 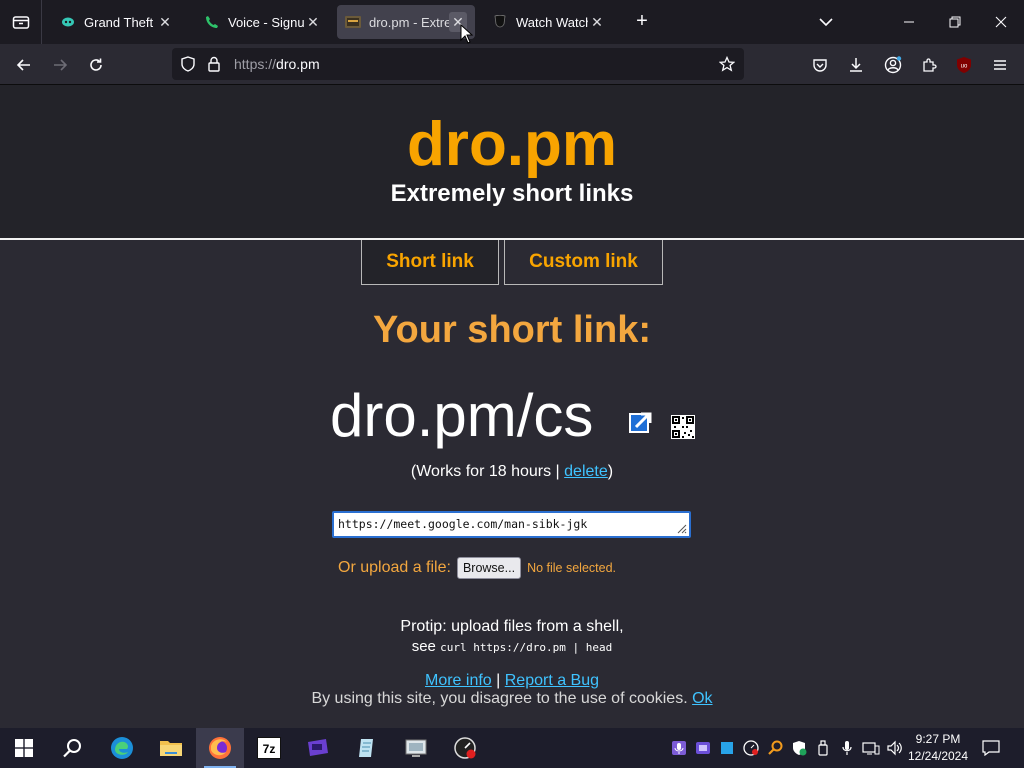 What do you see at coordinates (298, 64) in the screenshot?
I see `url-host: dro.pm` at bounding box center [298, 64].